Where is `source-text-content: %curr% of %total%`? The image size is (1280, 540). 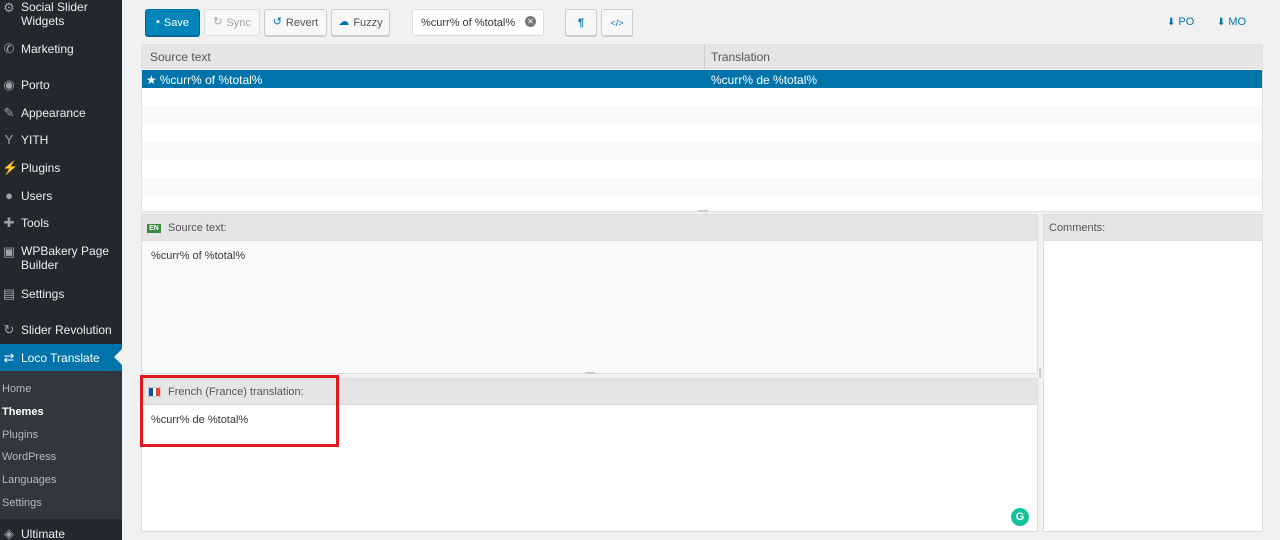
source-text-content: %curr% of %total% is located at coordinates (198, 256).